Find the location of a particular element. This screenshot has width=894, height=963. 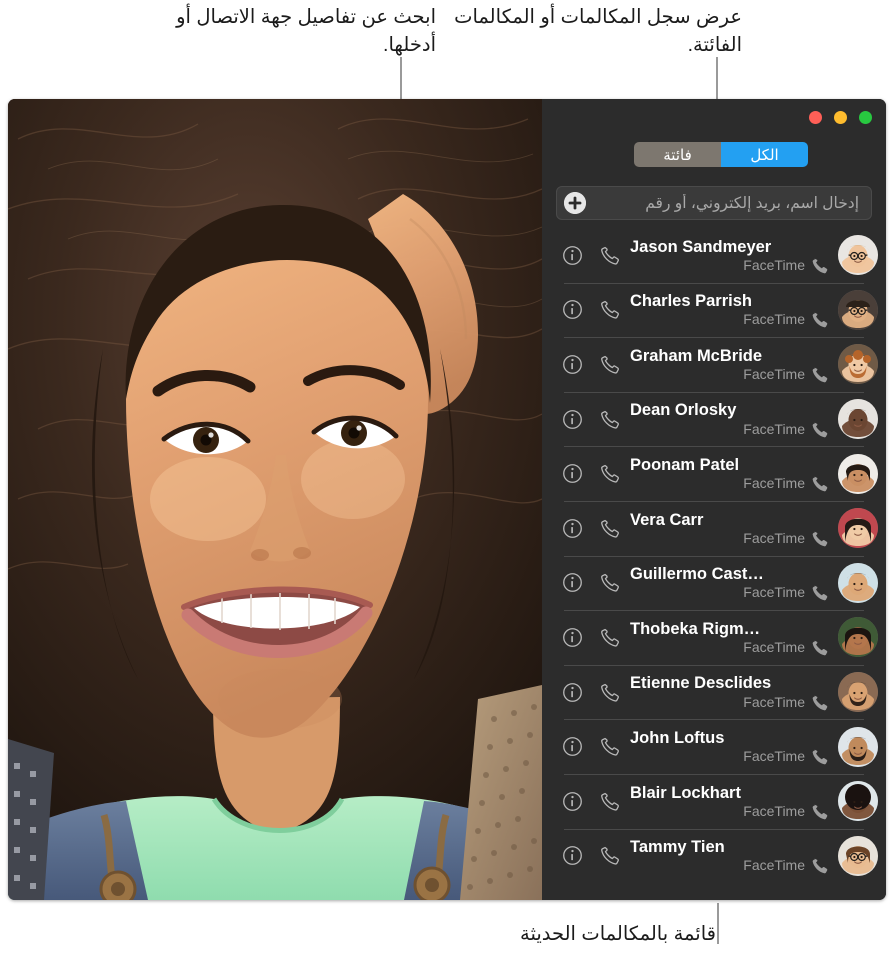

recent-call-text: Etienne Desclides FaceTime is located at coordinates (729, 691).